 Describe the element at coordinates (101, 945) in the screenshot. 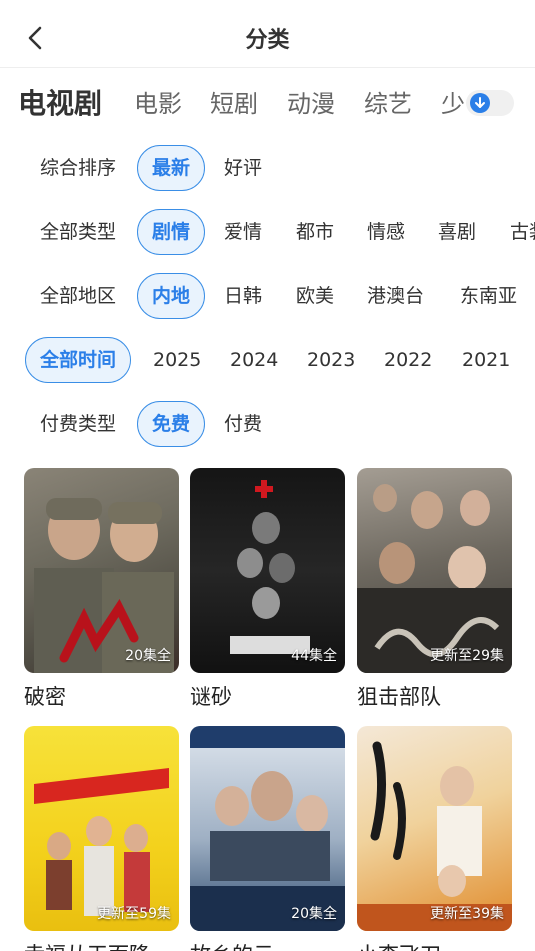

I see `show-title: 幸福从天而降` at that location.